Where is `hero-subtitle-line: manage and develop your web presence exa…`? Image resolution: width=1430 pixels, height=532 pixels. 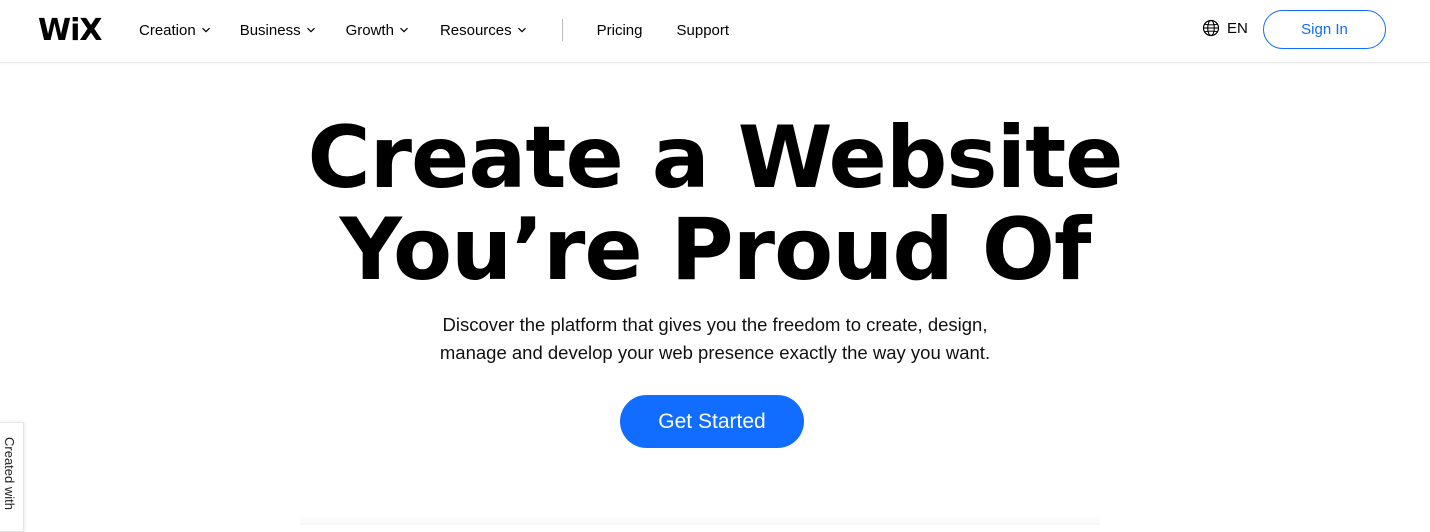
hero-subtitle-line: manage and develop your web presence exa… is located at coordinates (715, 352).